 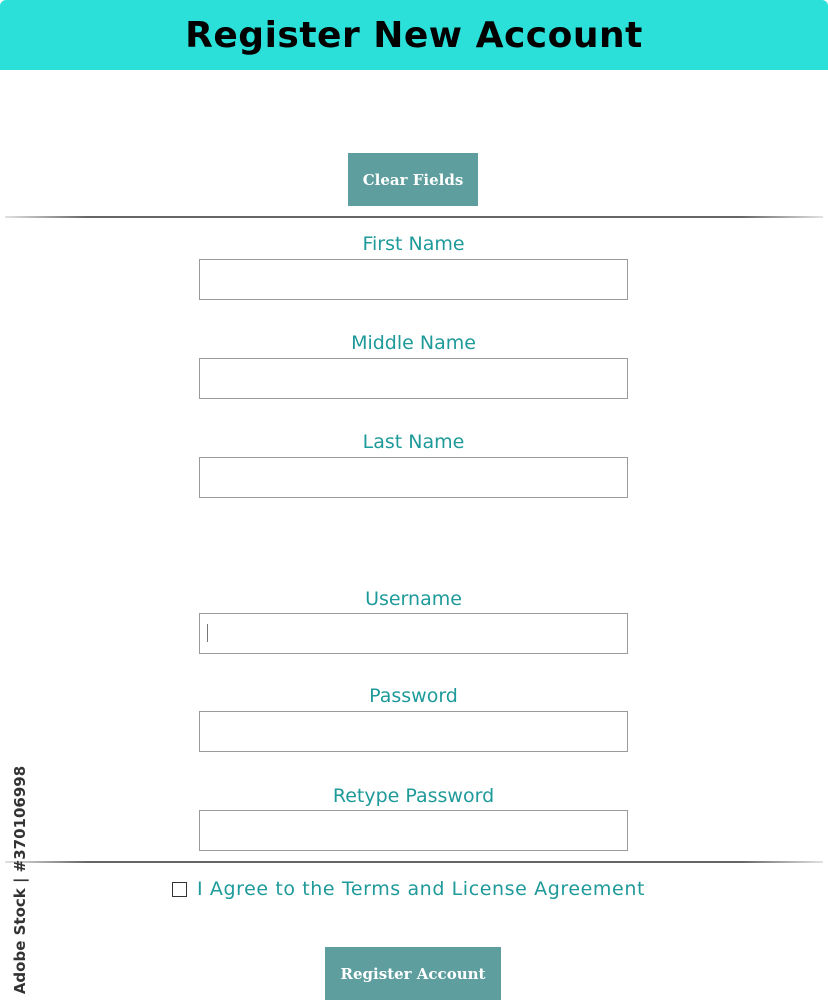 I want to click on first-name-input, so click(x=413, y=279).